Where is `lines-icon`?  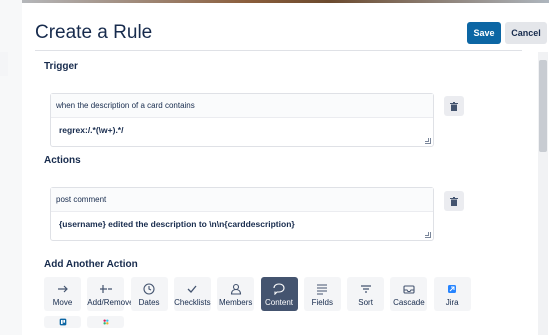 lines-icon is located at coordinates (322, 289).